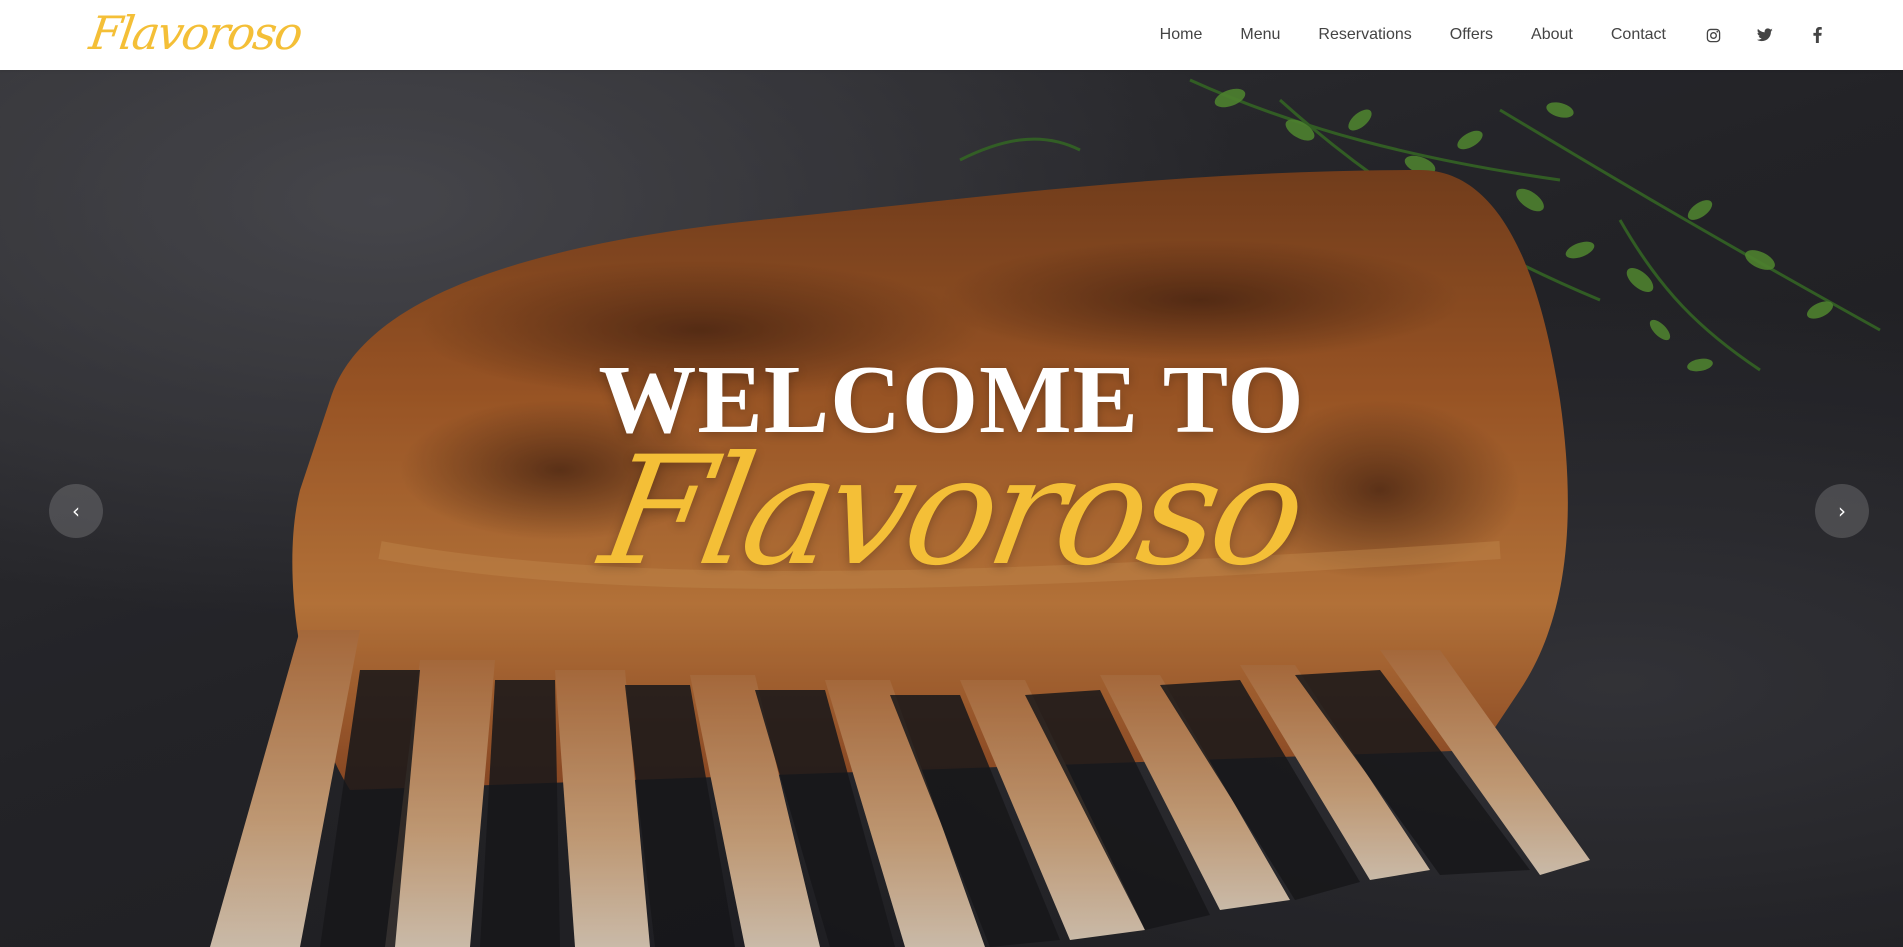 This screenshot has height=947, width=1903. Describe the element at coordinates (951, 512) in the screenshot. I see `hero-script-title: Flavoroso` at that location.